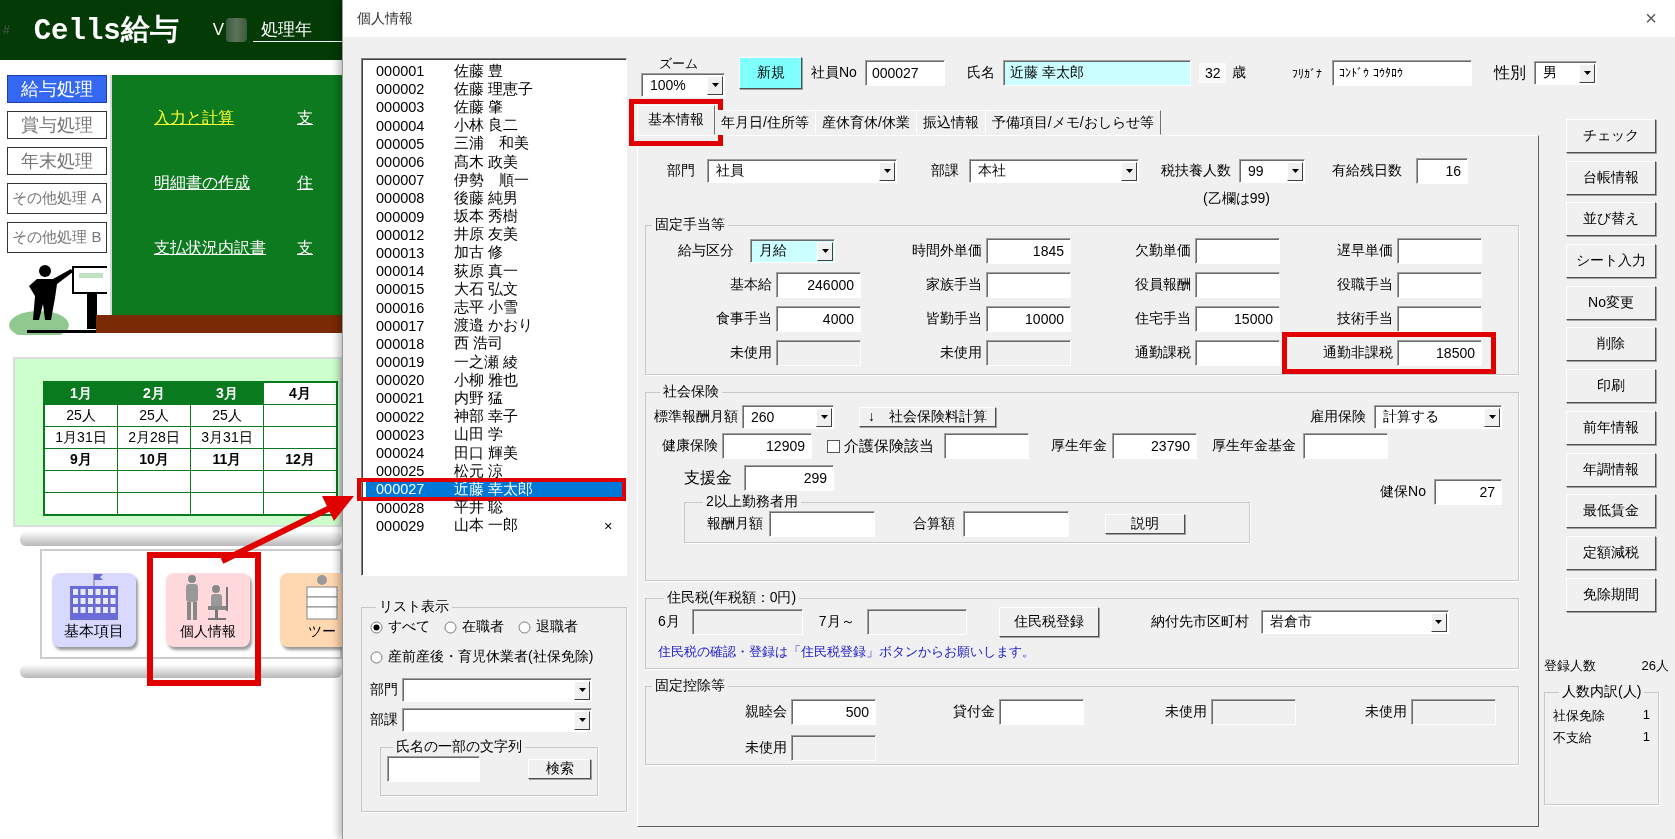 The image size is (1675, 839). Describe the element at coordinates (494, 525) in the screenshot. I see `list-item: 000029 山本 一郎 ×` at that location.